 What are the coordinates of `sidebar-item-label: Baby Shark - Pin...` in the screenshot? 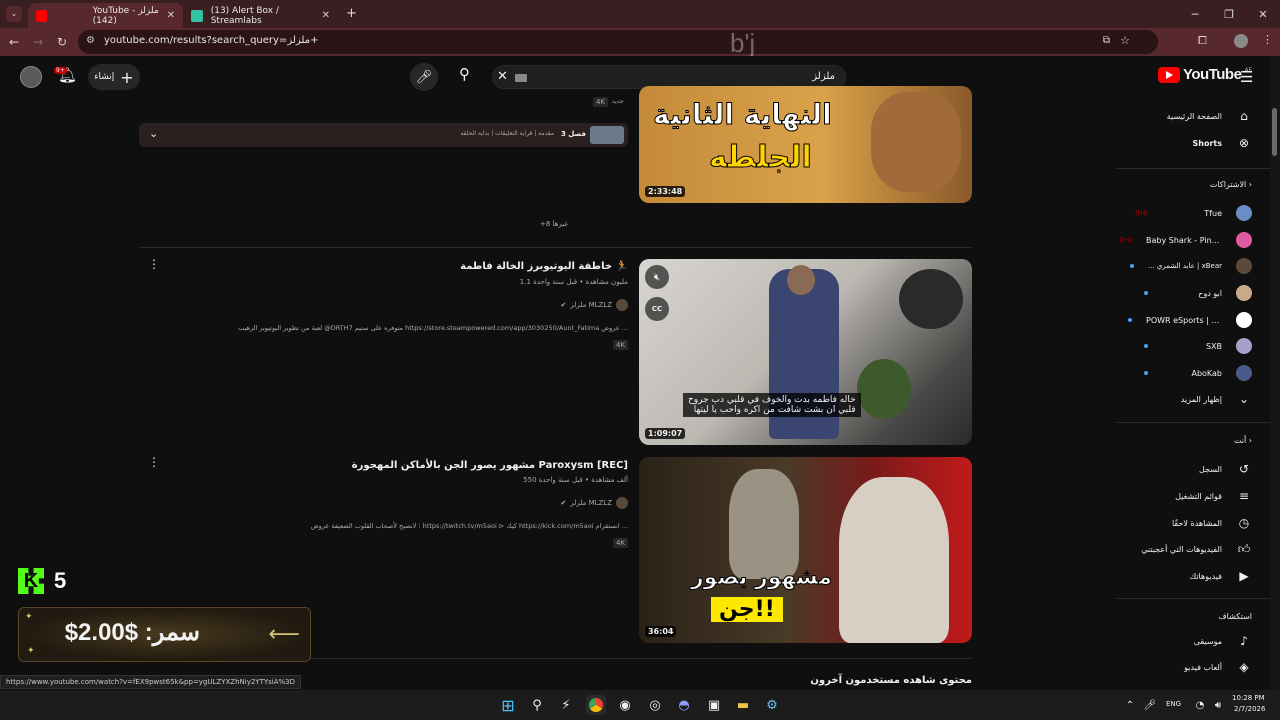 It's located at (1183, 240).